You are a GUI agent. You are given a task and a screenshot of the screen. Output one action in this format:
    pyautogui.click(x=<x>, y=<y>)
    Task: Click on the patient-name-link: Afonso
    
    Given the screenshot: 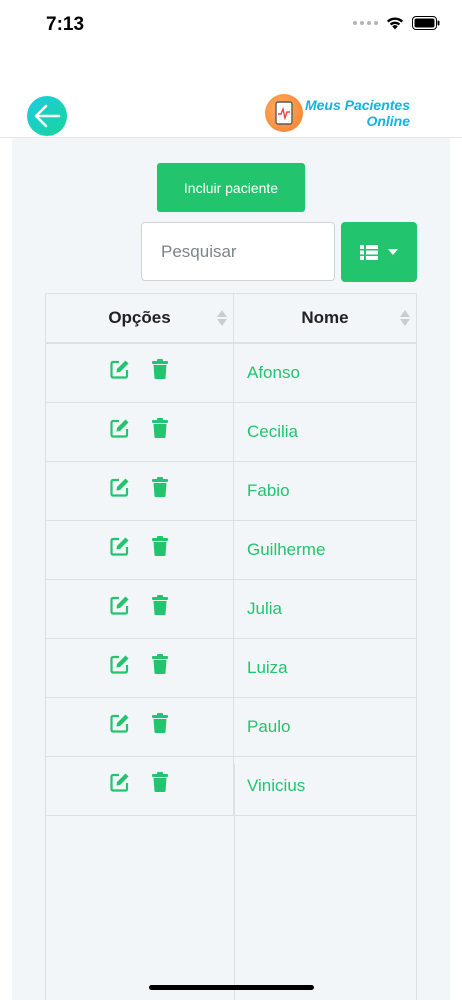 What is the action you would take?
    pyautogui.click(x=325, y=373)
    